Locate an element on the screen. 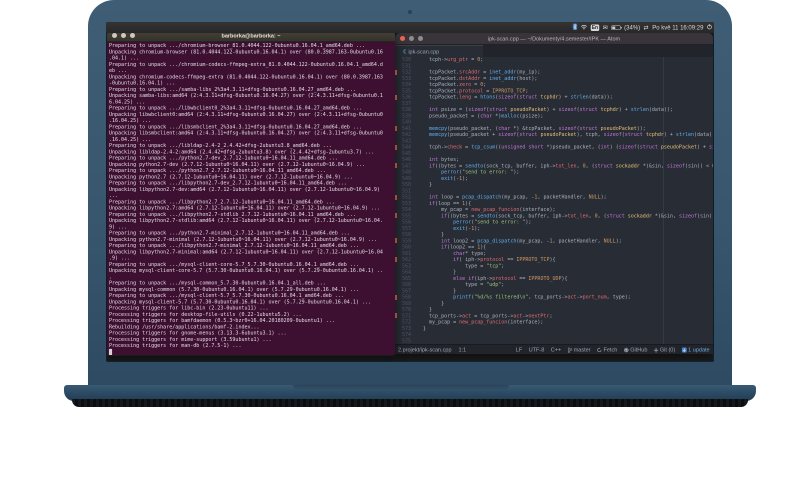 The height and width of the screenshot is (477, 800). status-item-1-update: 1 update is located at coordinates (696, 350).